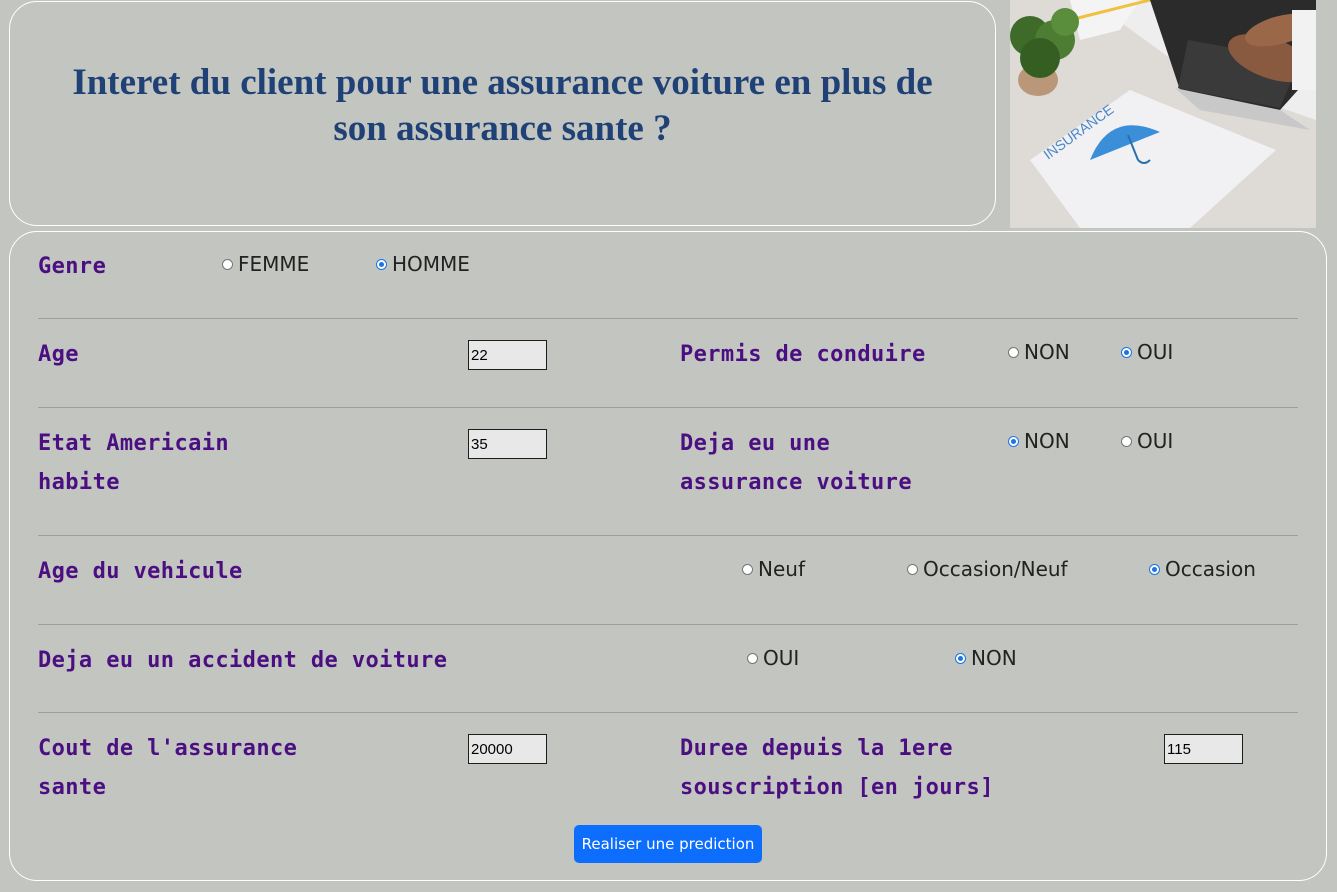  I want to click on predict-button: Realiser une prediction, so click(668, 844).